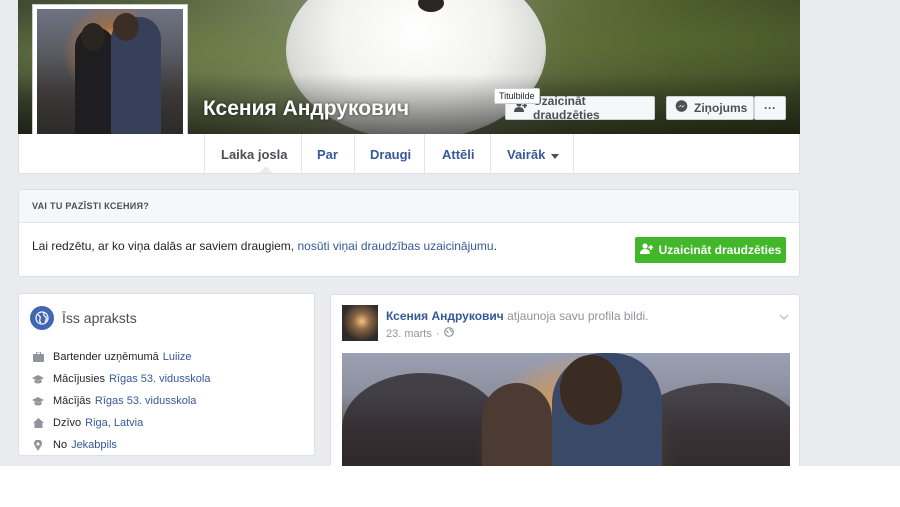 The height and width of the screenshot is (507, 900). I want to click on add-friend-green-label: Uzaicināt draudzēties, so click(720, 250).